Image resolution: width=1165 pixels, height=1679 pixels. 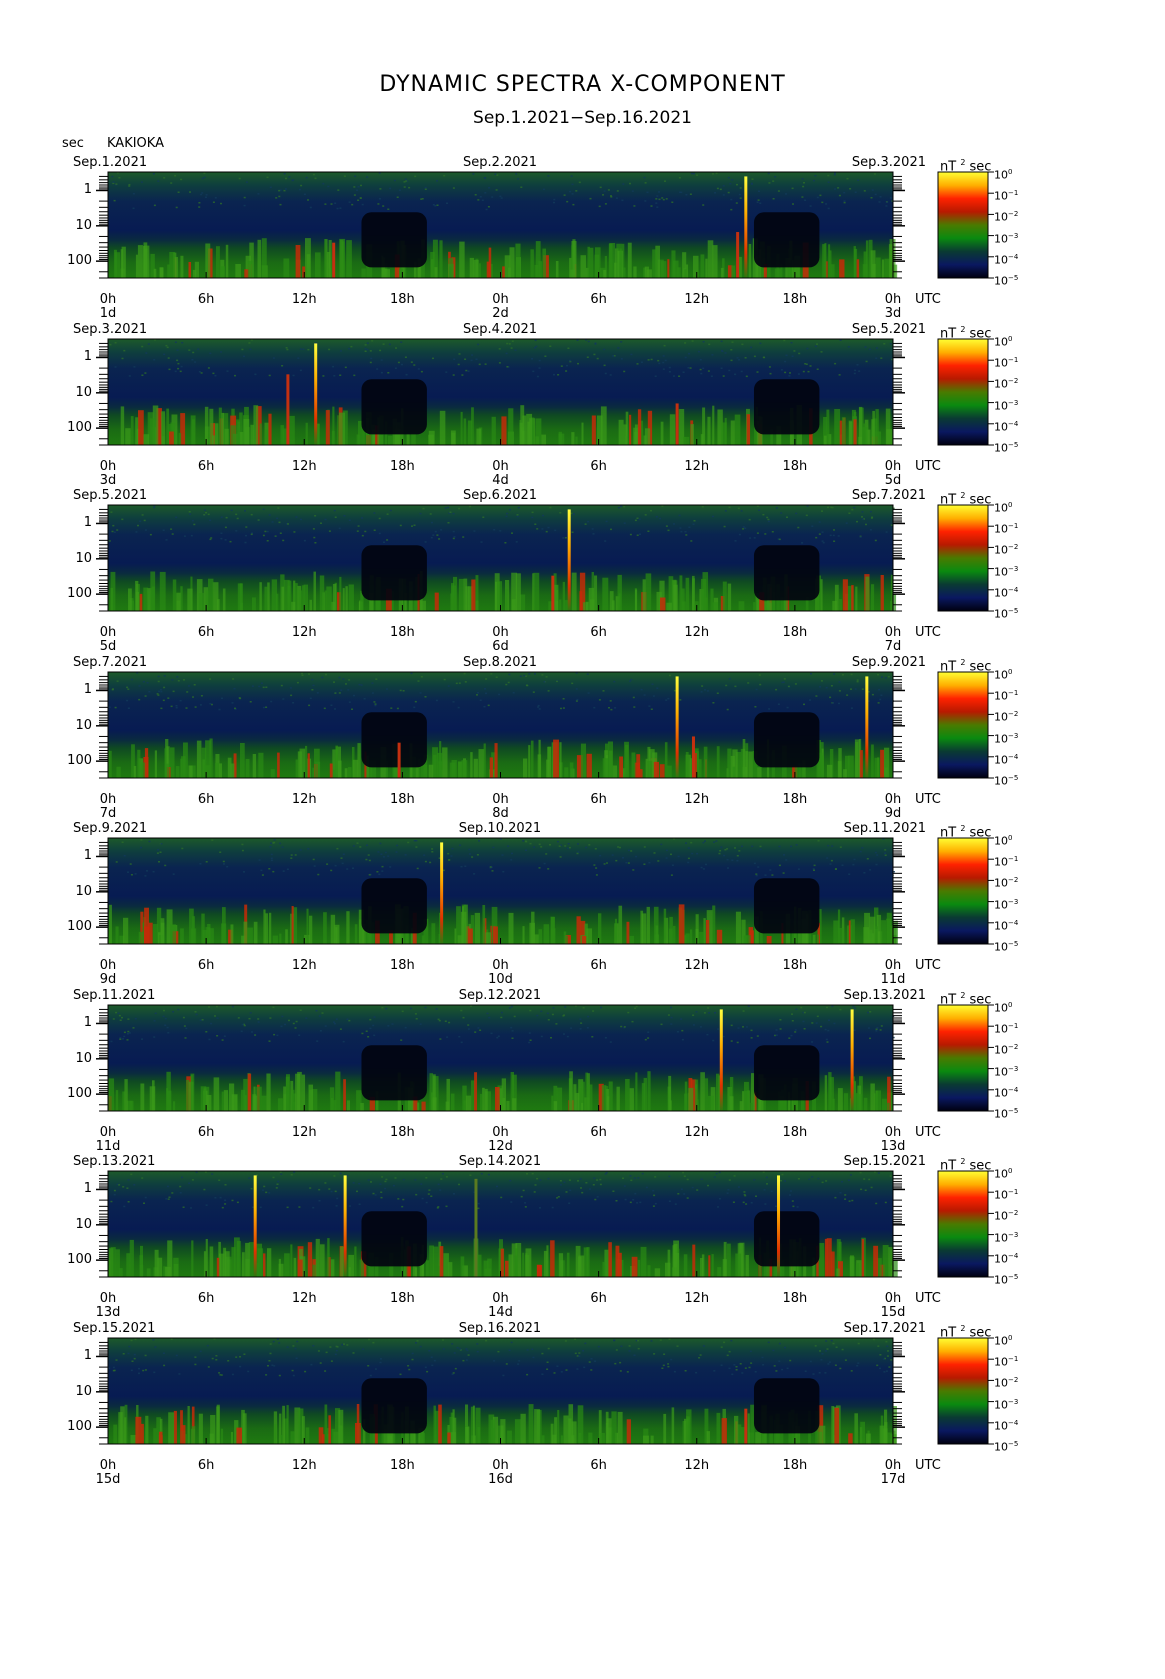 I want to click on spectrogram-panel, so click(x=545, y=558).